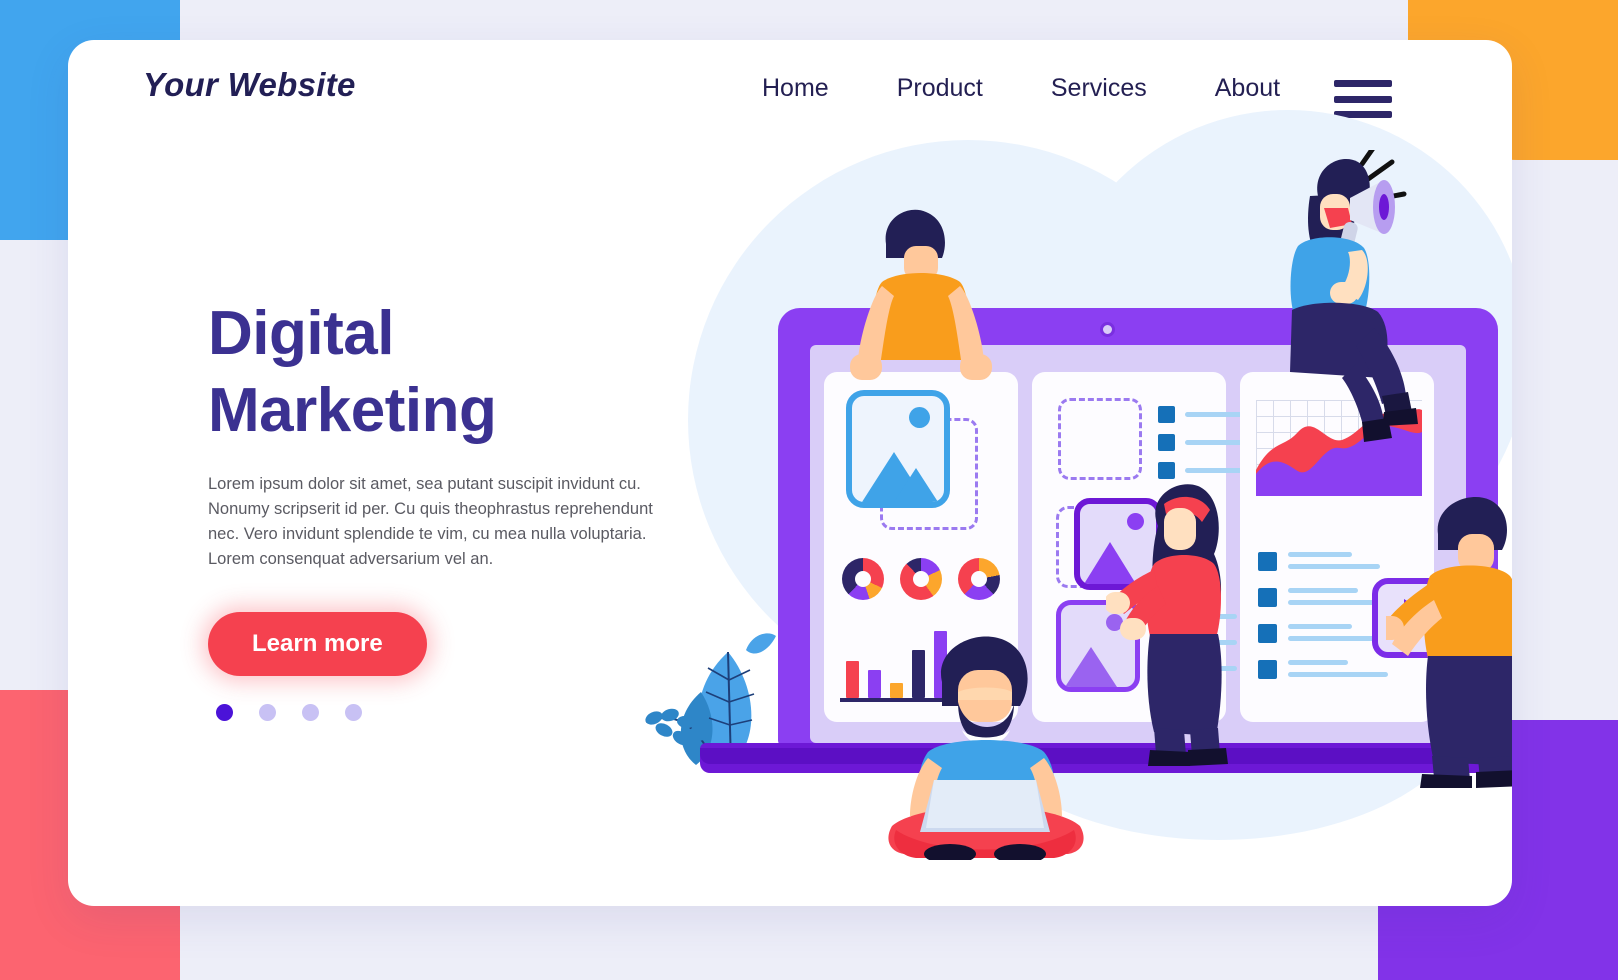 Image resolution: width=1618 pixels, height=980 pixels. What do you see at coordinates (1167, 625) in the screenshot?
I see `person-woman-placing-image` at bounding box center [1167, 625].